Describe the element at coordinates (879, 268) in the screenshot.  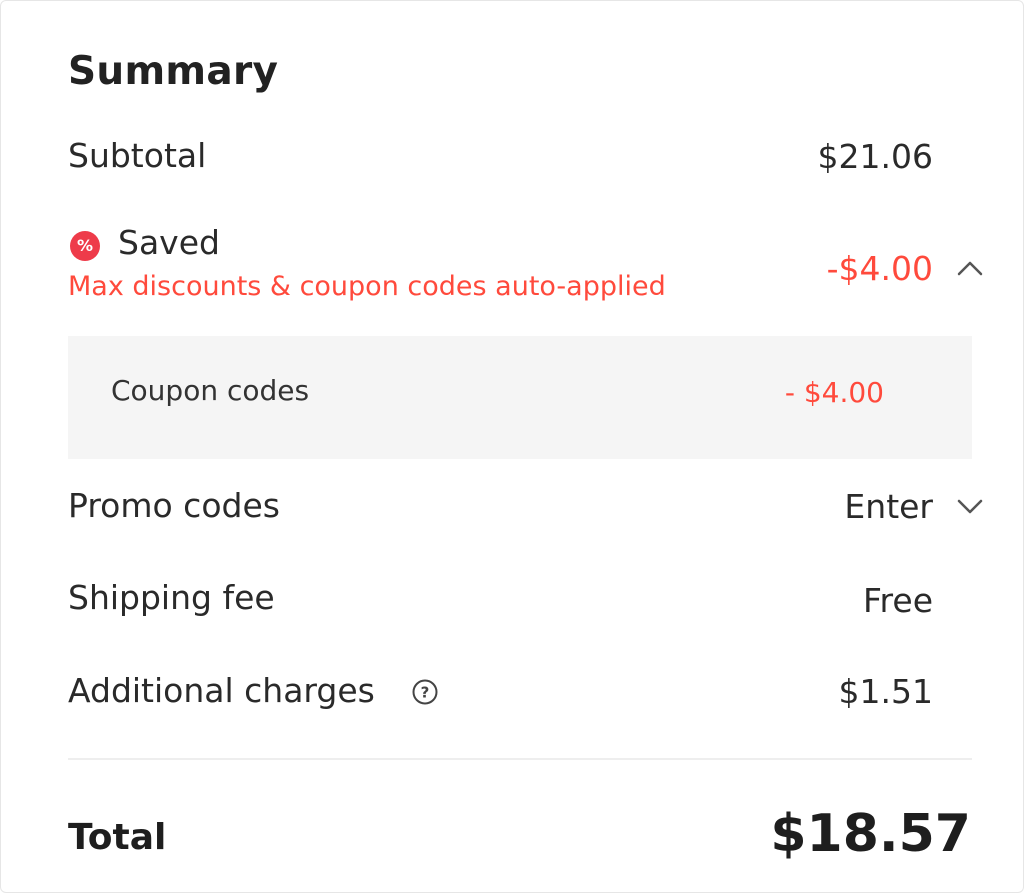
I see `saved-value: -$4.00` at that location.